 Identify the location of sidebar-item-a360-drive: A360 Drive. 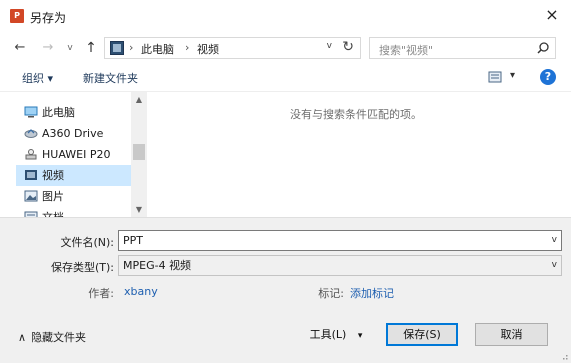
(73, 133).